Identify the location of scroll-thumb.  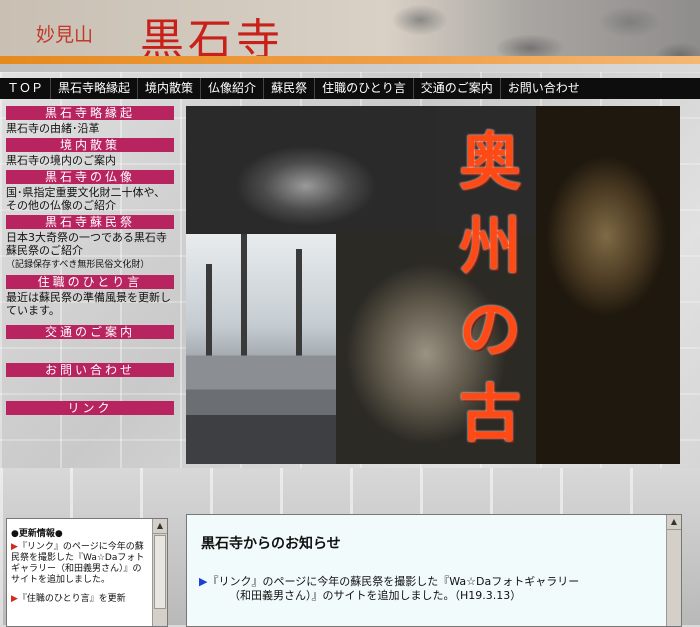
(160, 572).